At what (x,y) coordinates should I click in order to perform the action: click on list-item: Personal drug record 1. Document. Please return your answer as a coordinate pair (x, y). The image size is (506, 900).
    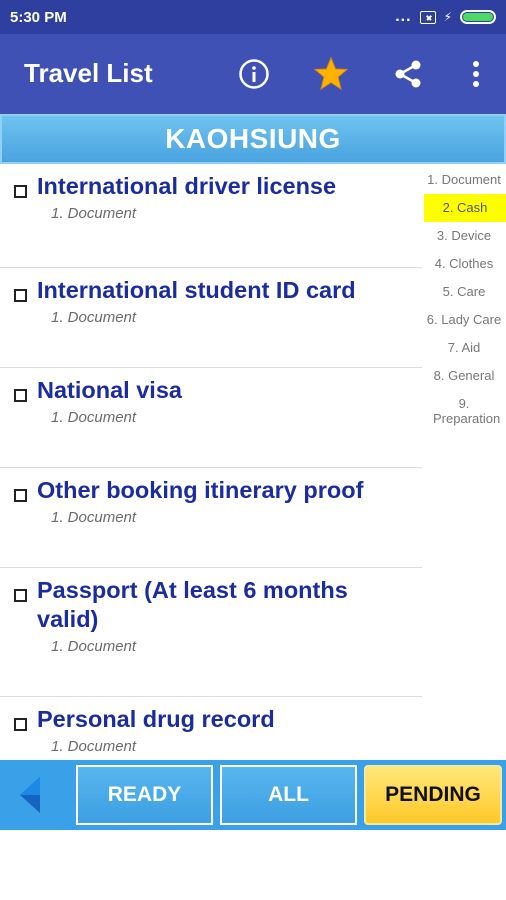
    Looking at the image, I should click on (211, 728).